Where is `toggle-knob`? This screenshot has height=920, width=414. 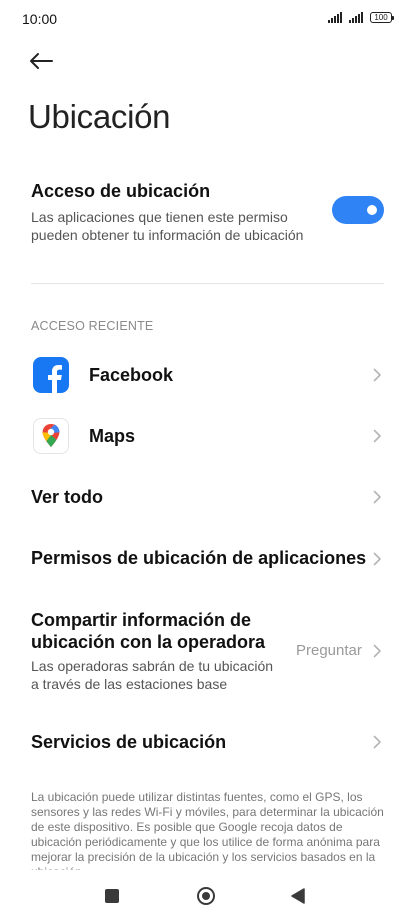 toggle-knob is located at coordinates (372, 210).